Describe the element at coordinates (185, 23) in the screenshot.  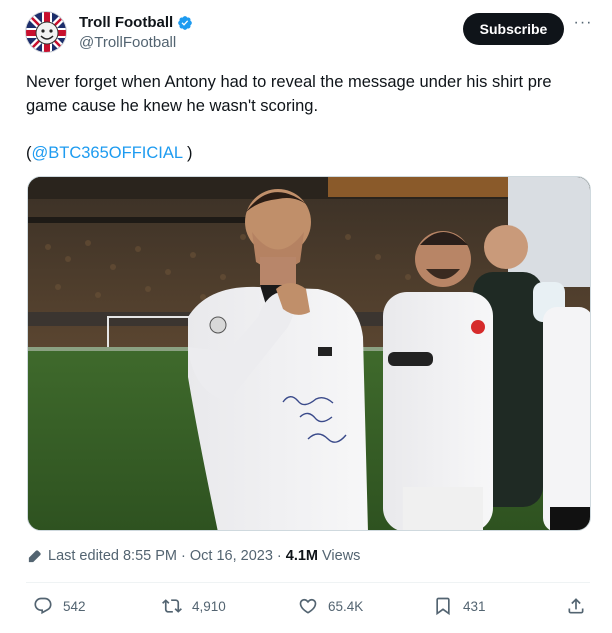
I see `verified-badge-icon` at that location.